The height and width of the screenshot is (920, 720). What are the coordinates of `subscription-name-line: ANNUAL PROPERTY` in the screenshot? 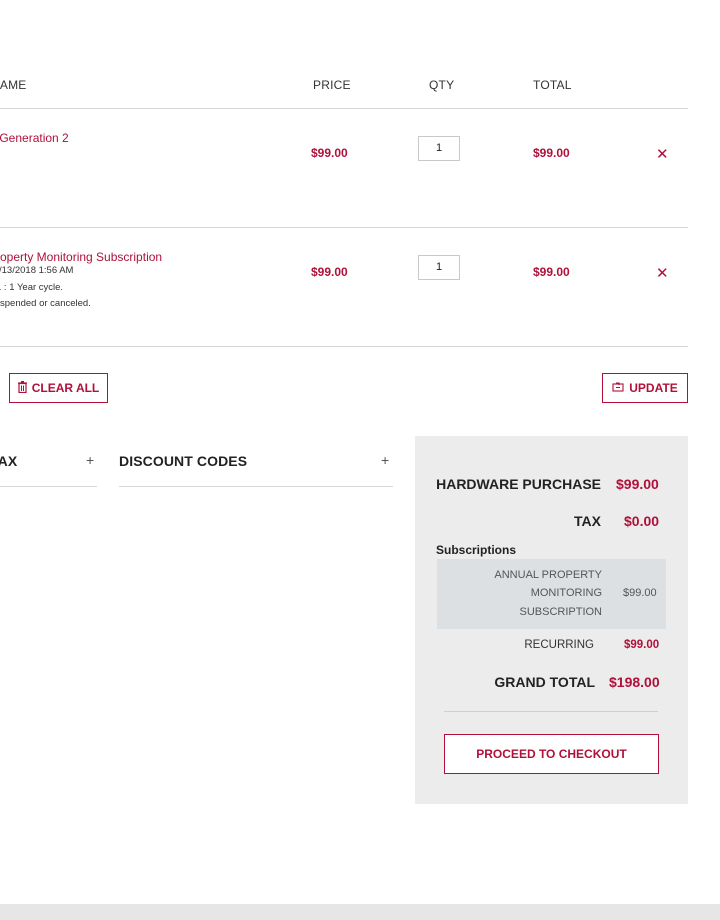 It's located at (548, 575).